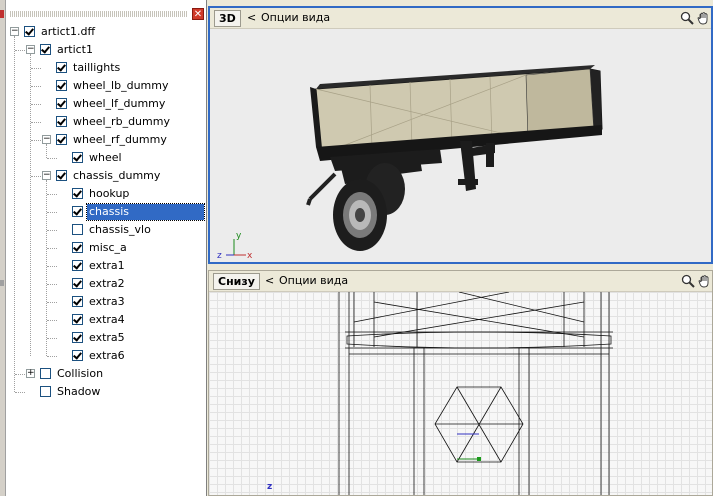 The height and width of the screenshot is (496, 713). I want to click on tree-node-label: wheel_lb_dummy, so click(121, 86).